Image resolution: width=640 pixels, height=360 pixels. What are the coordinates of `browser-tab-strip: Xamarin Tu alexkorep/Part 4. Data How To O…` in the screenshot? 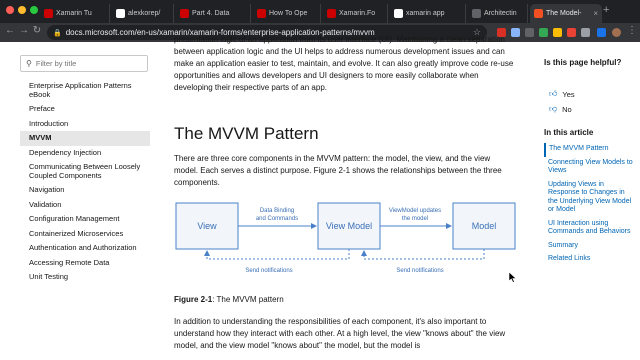 It's located at (320, 11).